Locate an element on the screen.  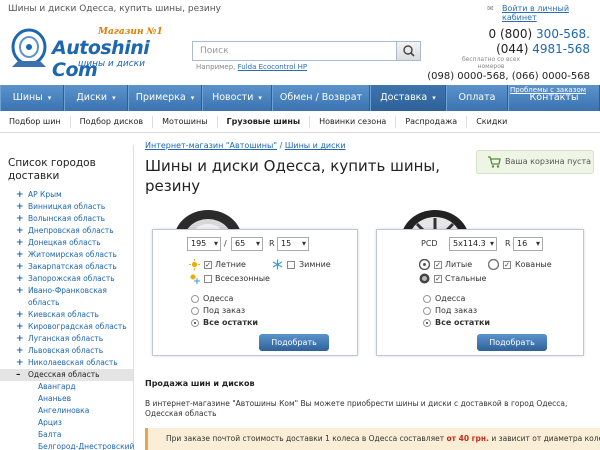
nav-news: Новости ▾ is located at coordinates (237, 98).